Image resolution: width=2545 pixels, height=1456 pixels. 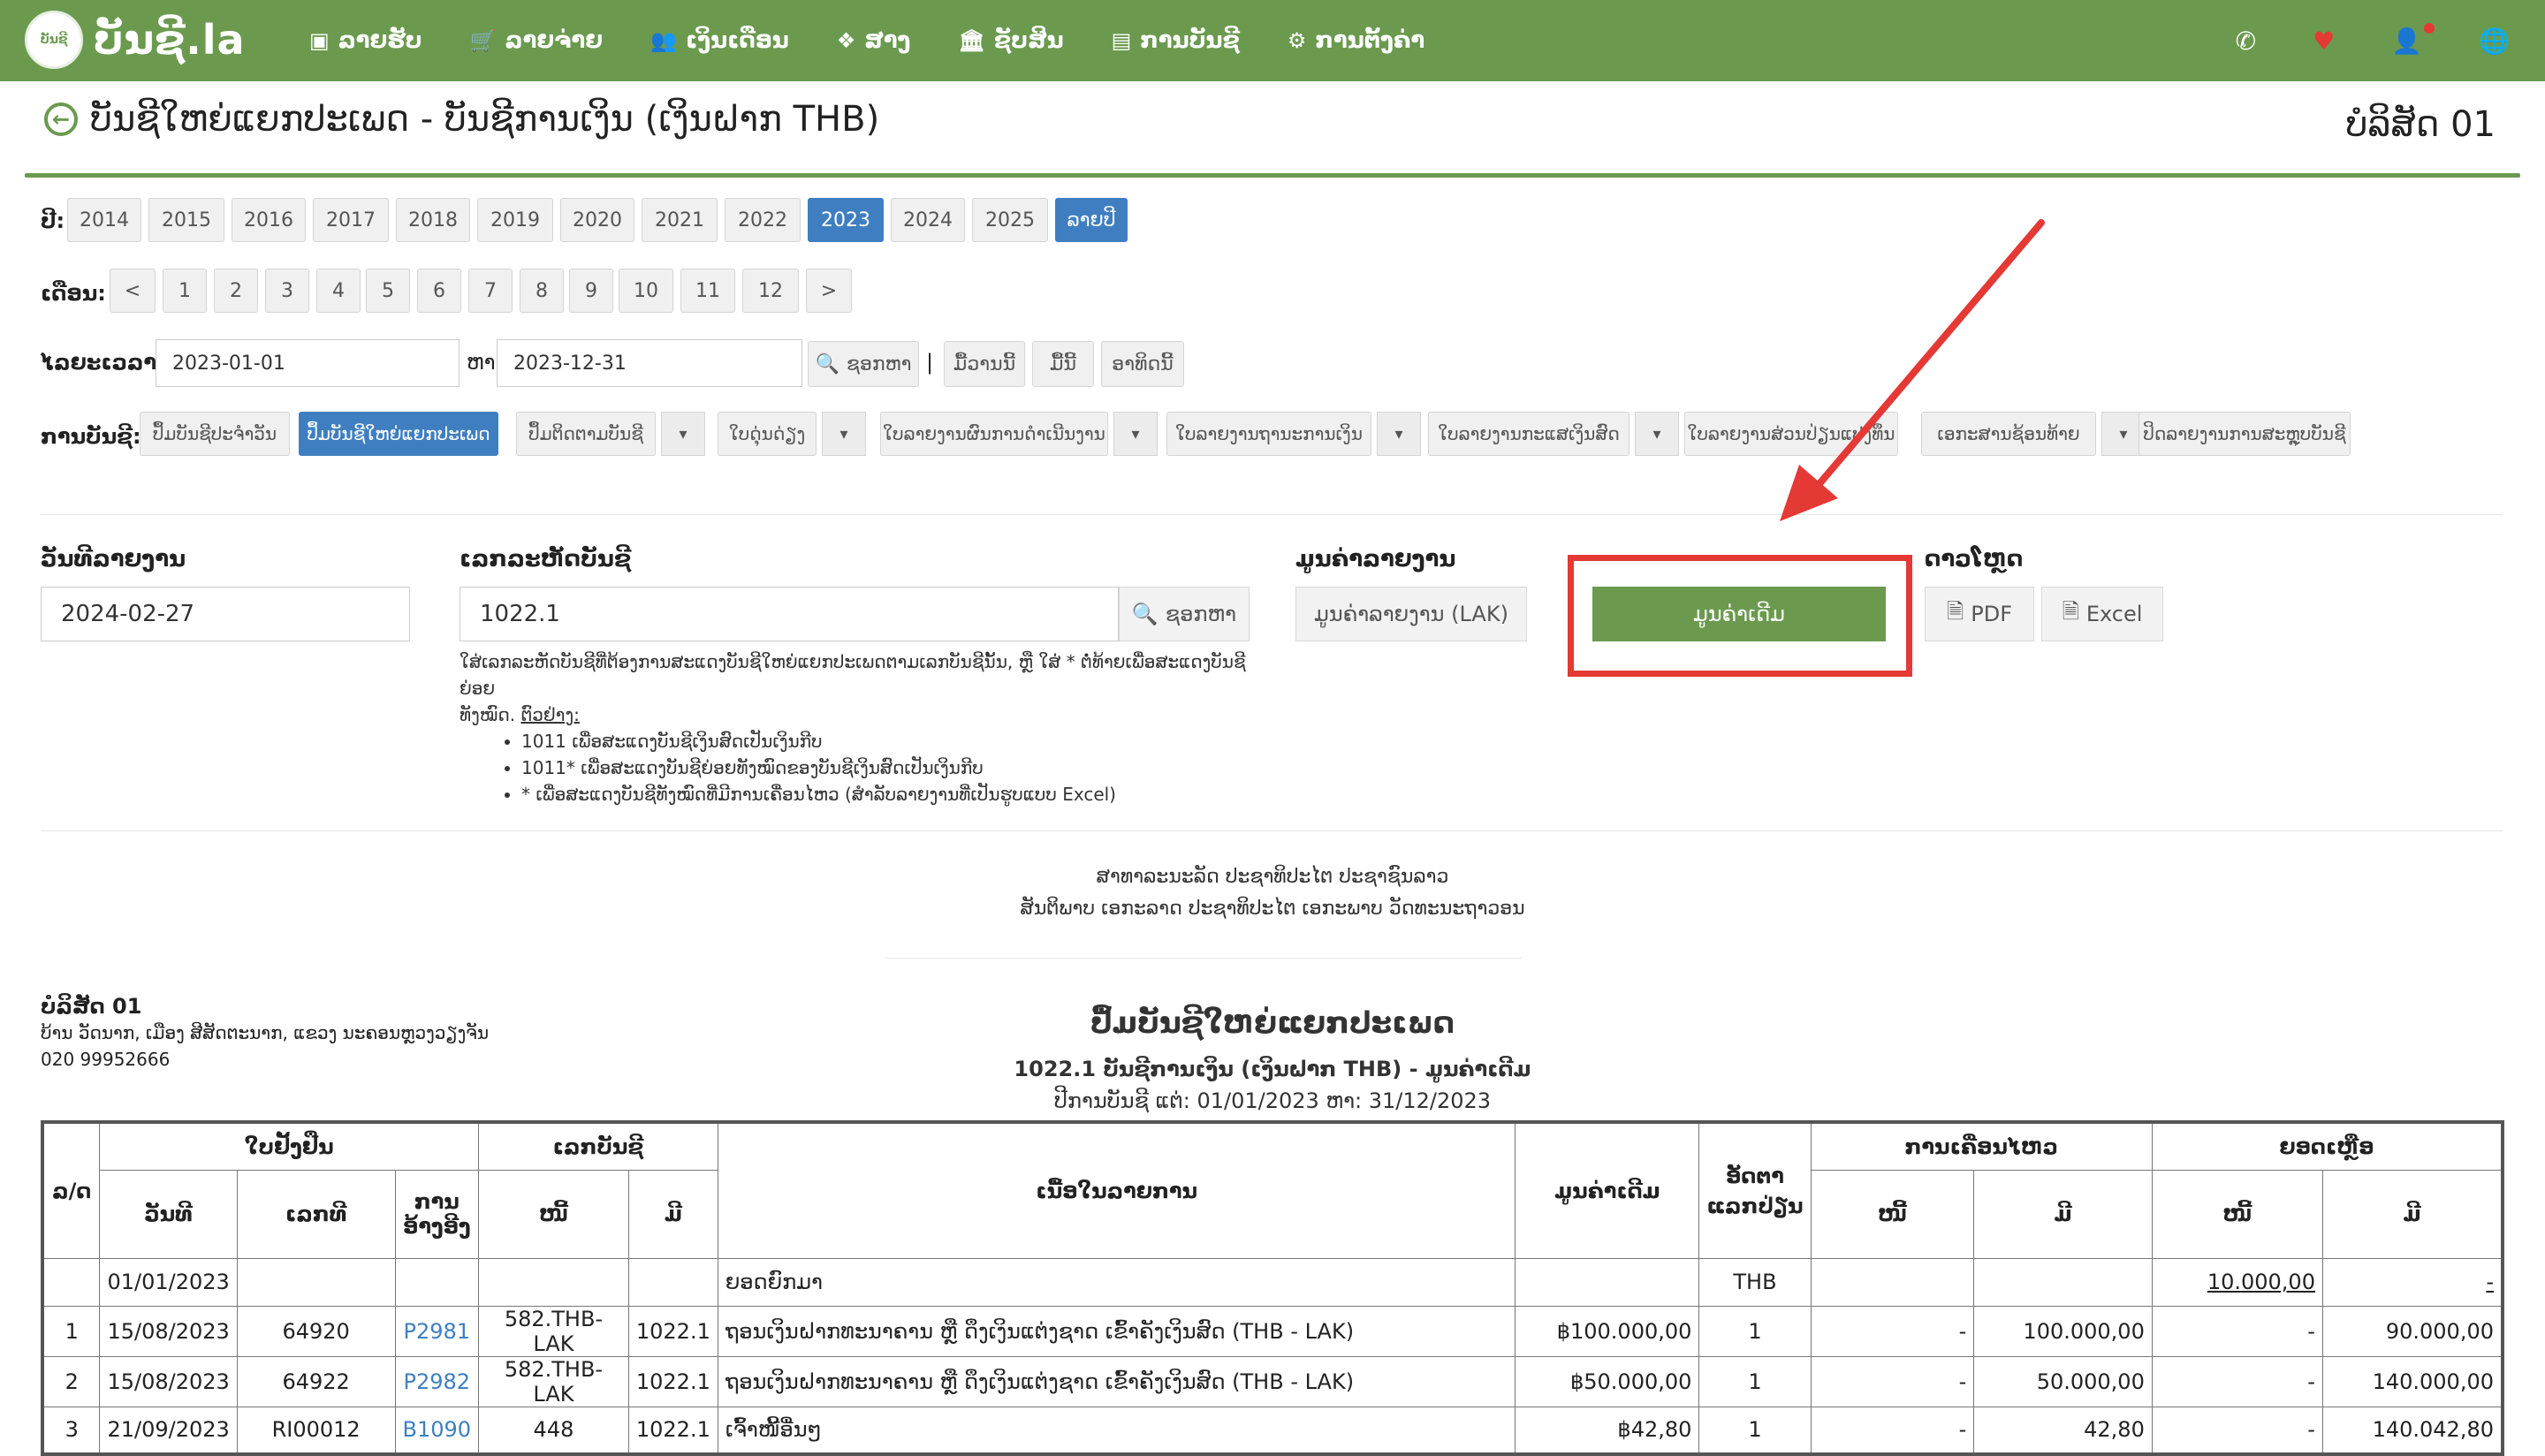 What do you see at coordinates (1091, 220) in the screenshot?
I see `annual-button: ລາຍປີ` at bounding box center [1091, 220].